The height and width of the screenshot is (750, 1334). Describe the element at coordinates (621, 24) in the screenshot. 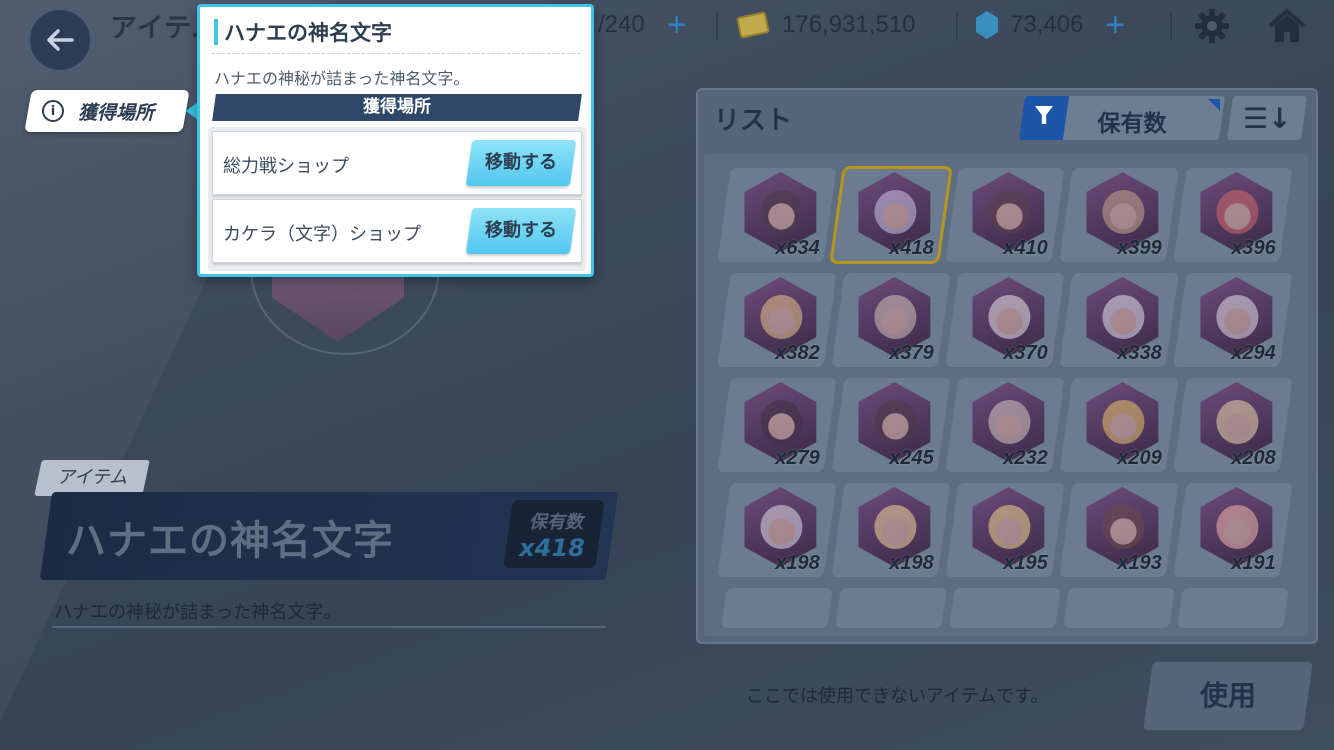

I see `ap-text: /240` at that location.